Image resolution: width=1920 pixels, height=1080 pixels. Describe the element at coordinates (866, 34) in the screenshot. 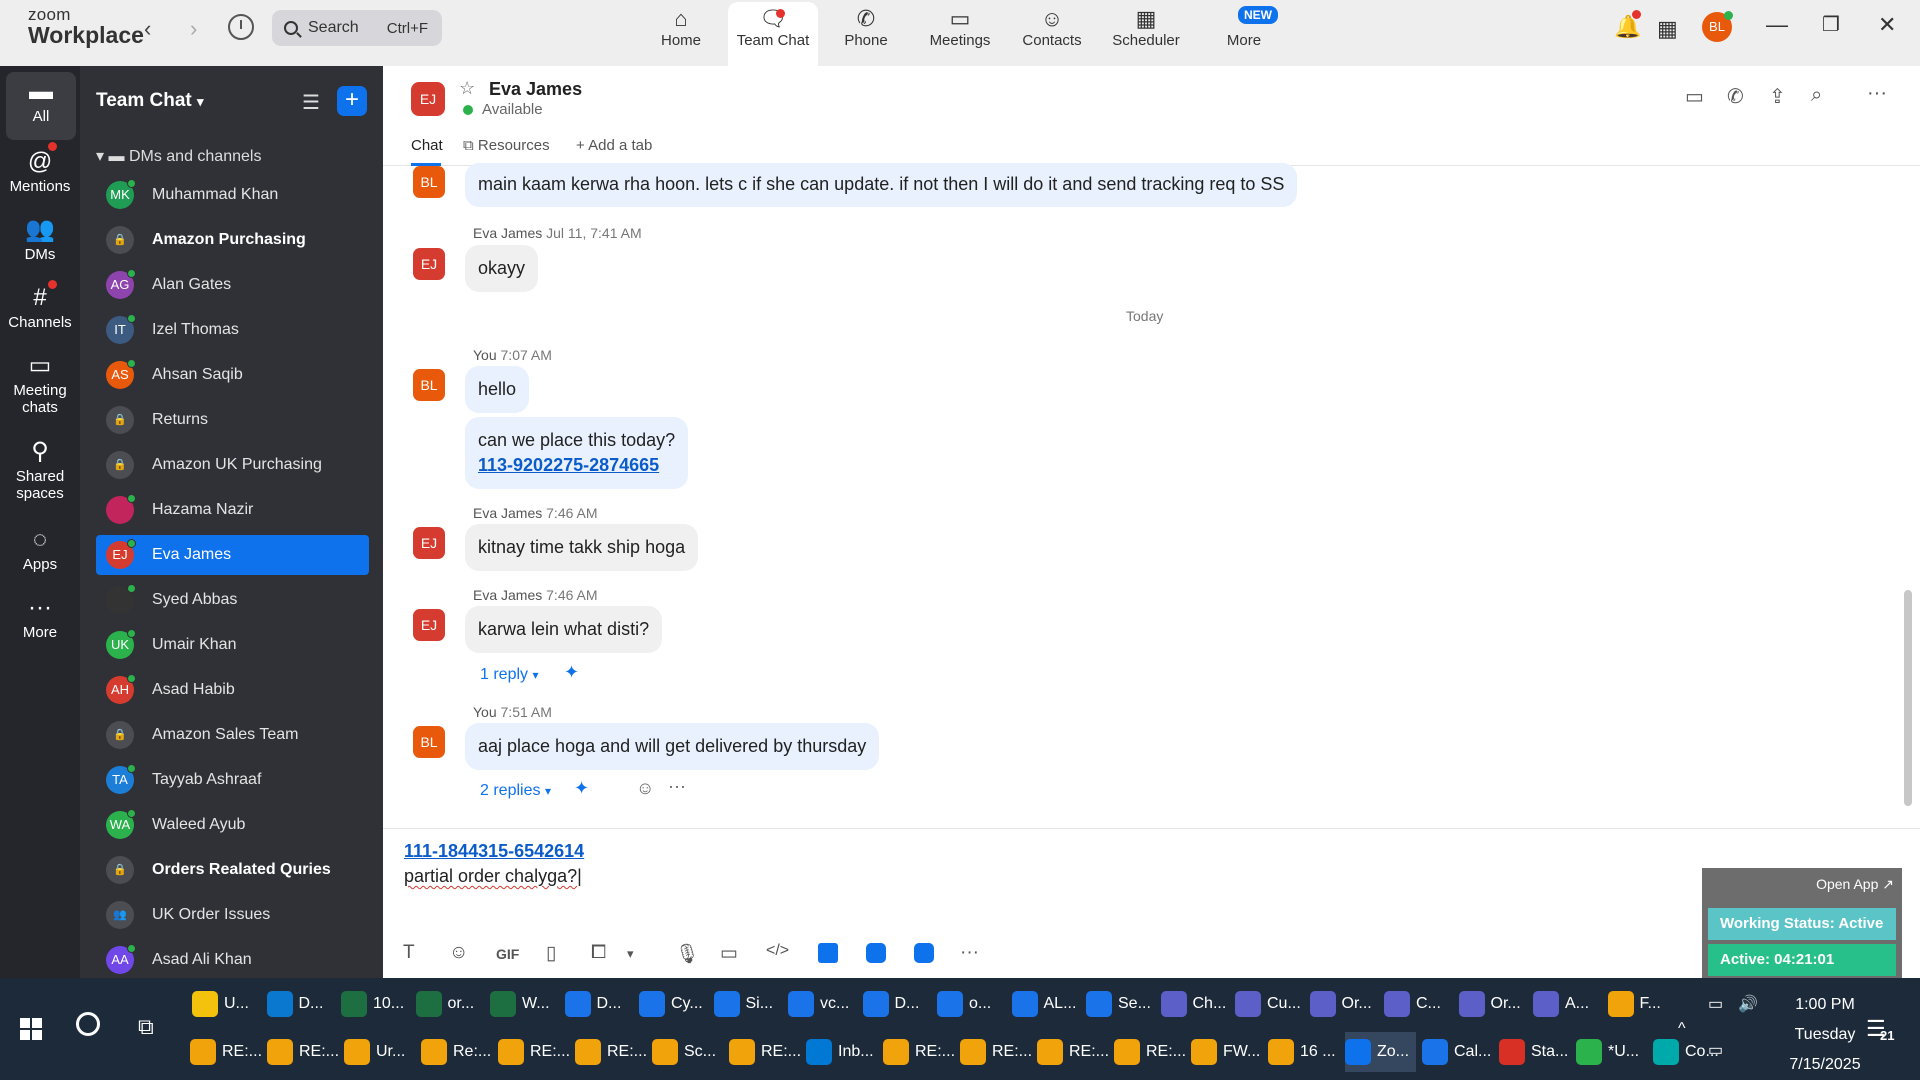

I see `nav-phone: ✆ Phone` at that location.